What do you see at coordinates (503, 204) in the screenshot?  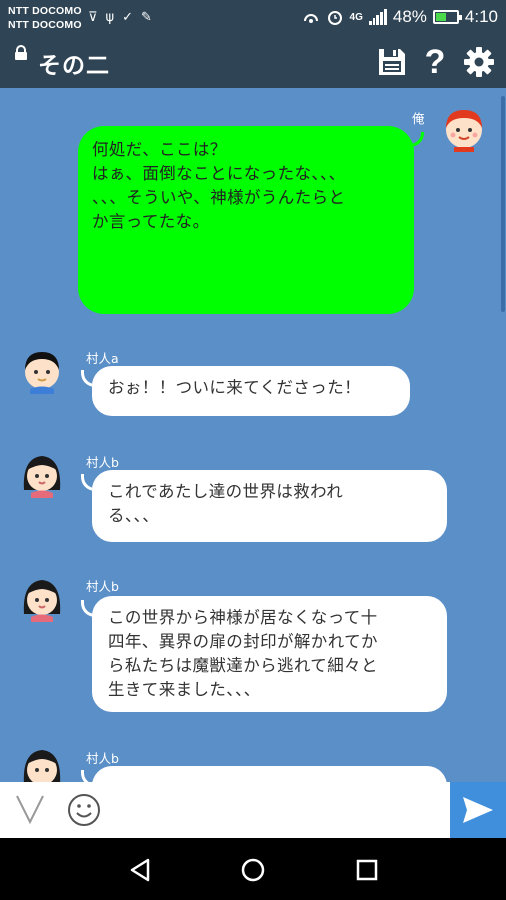 I see `scrollbar` at bounding box center [503, 204].